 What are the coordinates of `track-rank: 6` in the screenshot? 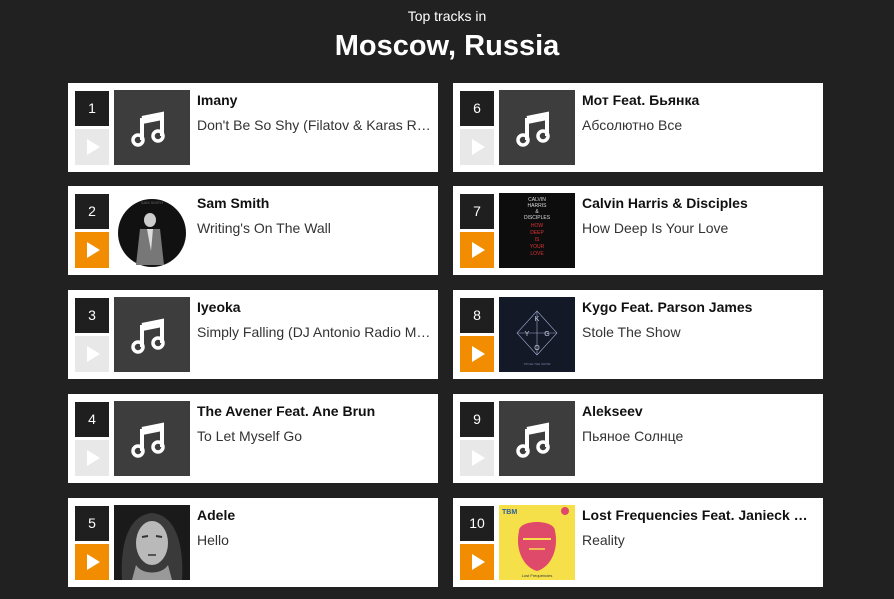 It's located at (477, 108).